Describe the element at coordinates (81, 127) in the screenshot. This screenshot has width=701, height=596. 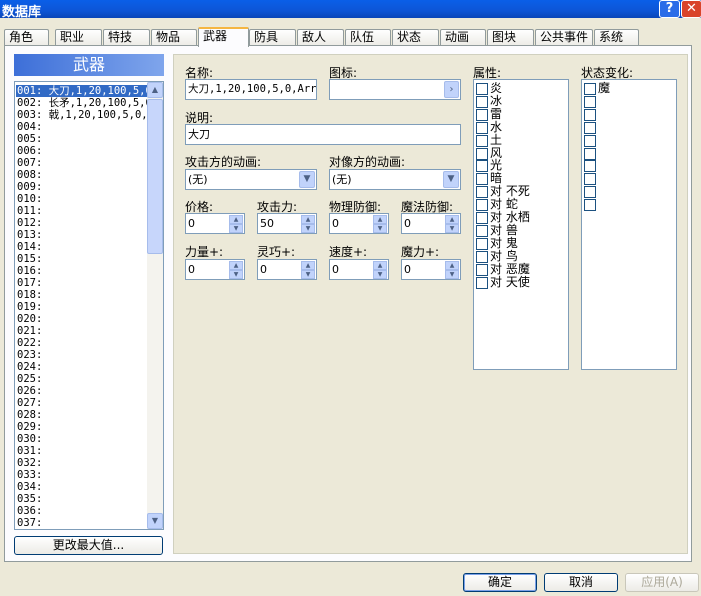
I see `list-item: 004:` at that location.